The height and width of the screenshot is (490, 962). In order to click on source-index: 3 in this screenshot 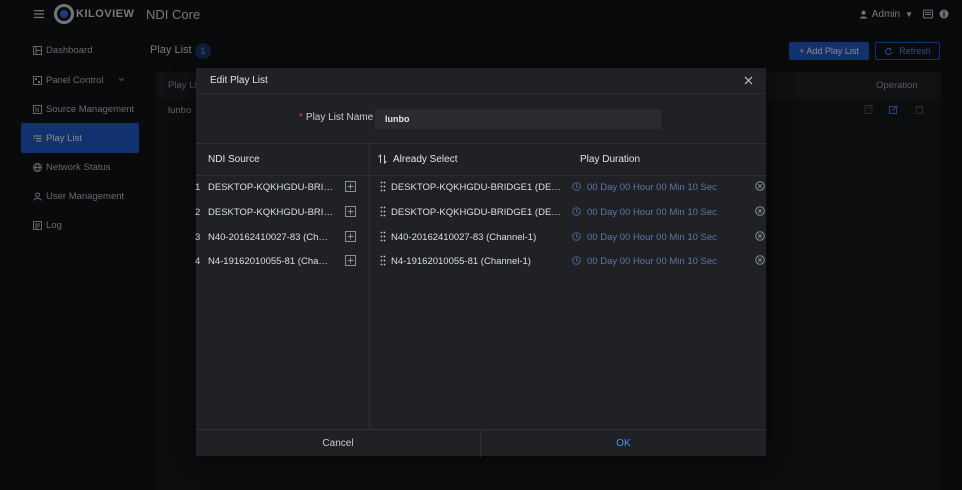, I will do `click(198, 237)`.